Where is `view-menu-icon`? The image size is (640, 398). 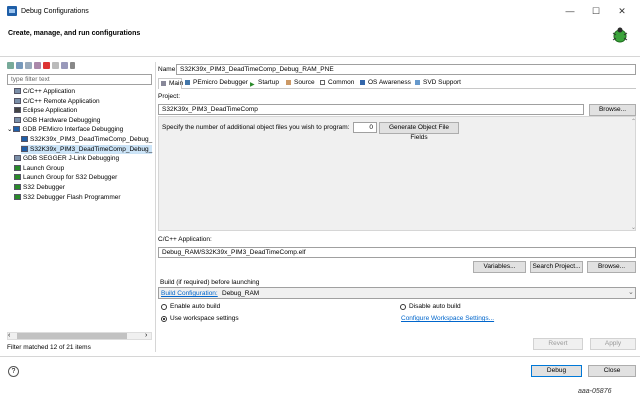
view-menu-icon is located at coordinates (72, 65).